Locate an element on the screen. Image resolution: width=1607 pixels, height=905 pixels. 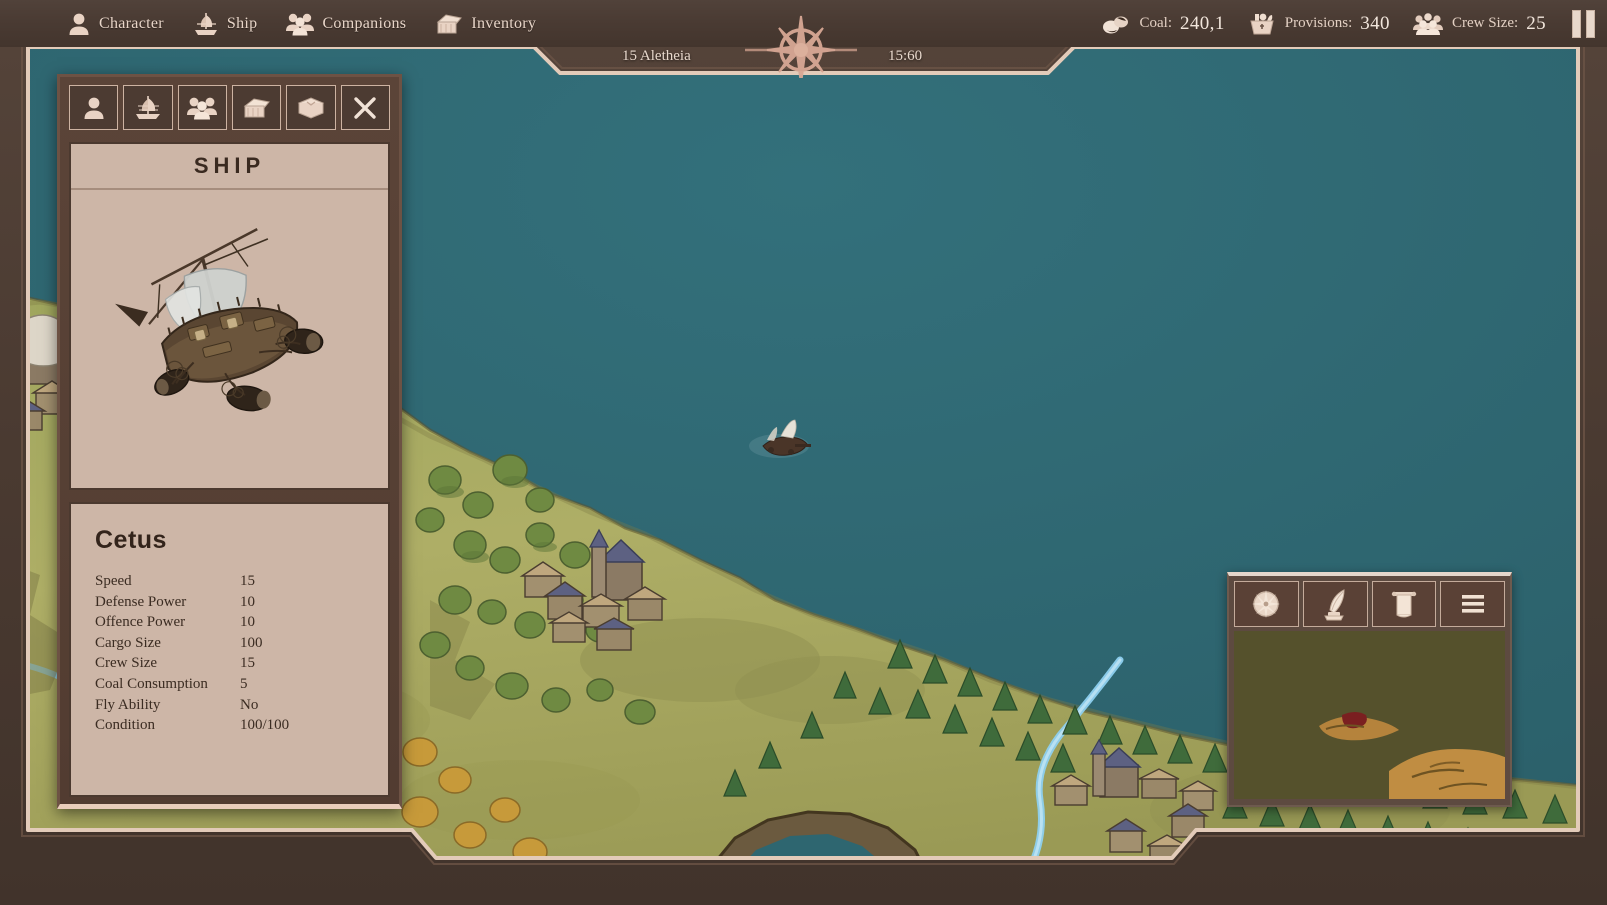
stat-coal: Coal: 240,1 is located at coordinates (1162, 24).